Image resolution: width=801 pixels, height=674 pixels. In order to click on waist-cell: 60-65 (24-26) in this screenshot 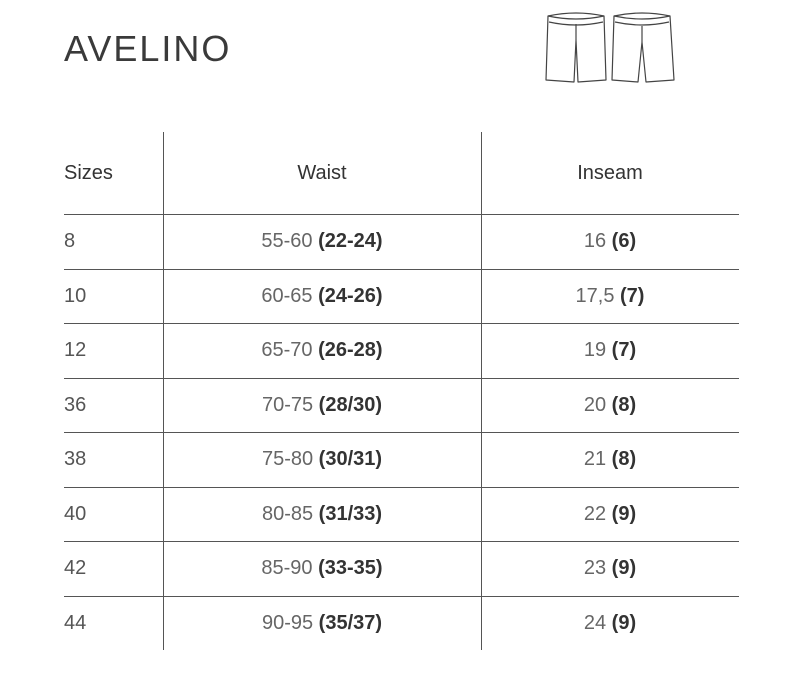, I will do `click(322, 296)`.